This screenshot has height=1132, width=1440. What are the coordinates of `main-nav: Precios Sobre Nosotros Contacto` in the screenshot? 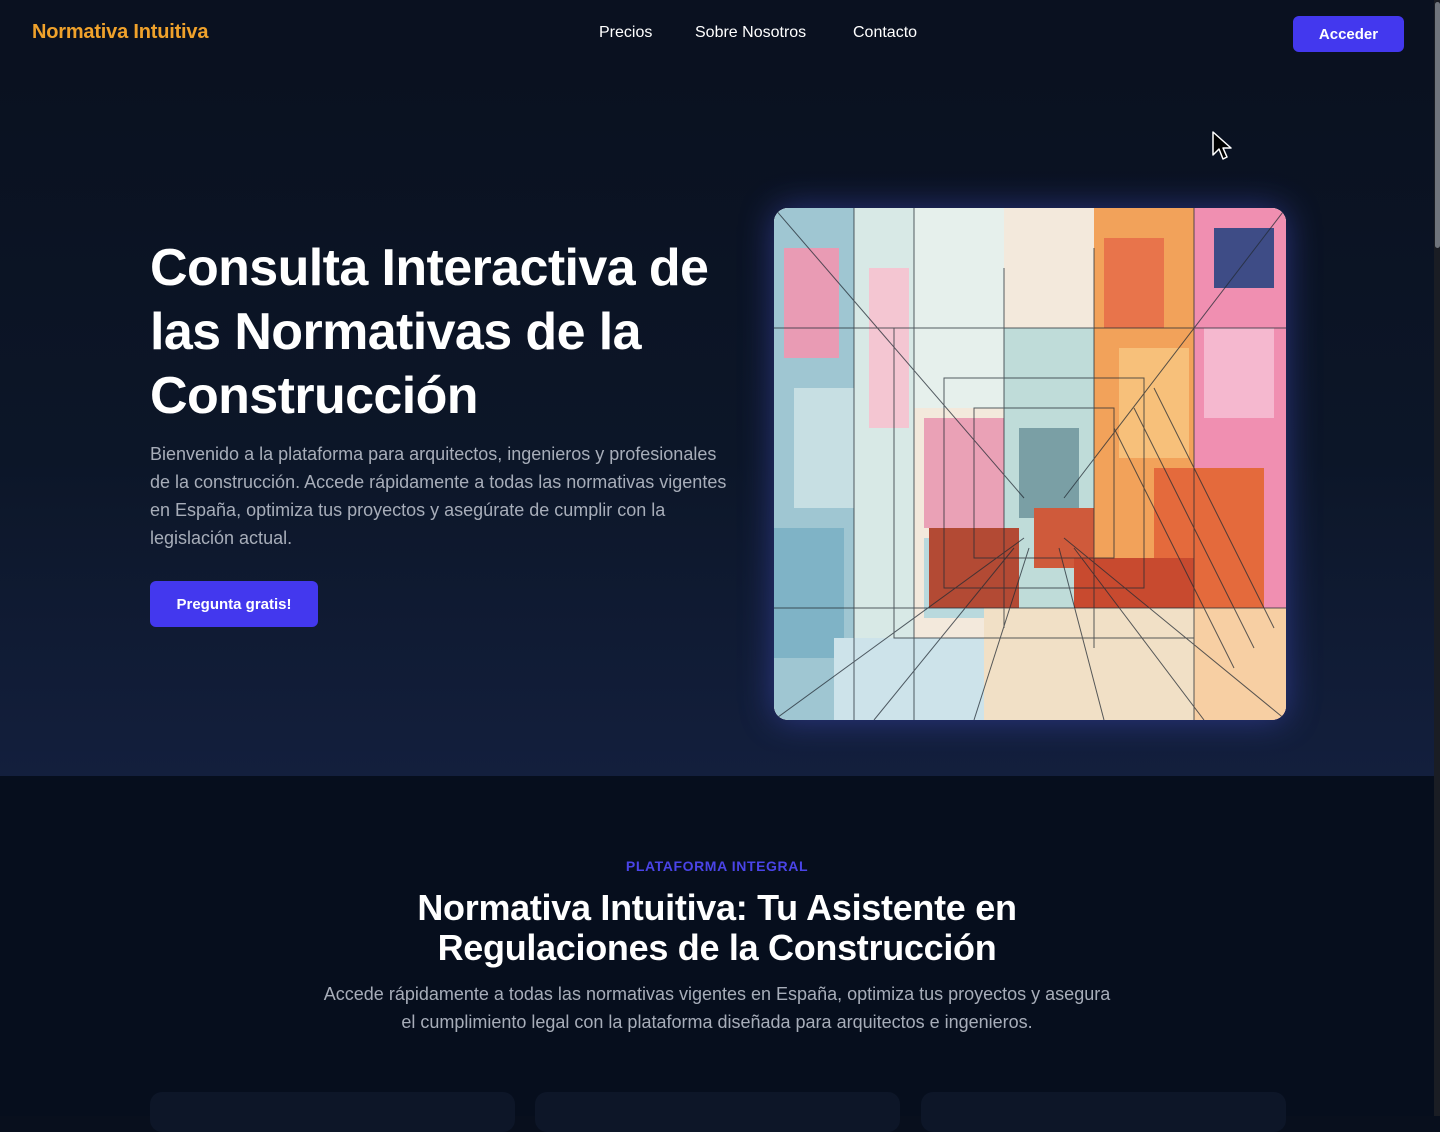 It's located at (717, 35).